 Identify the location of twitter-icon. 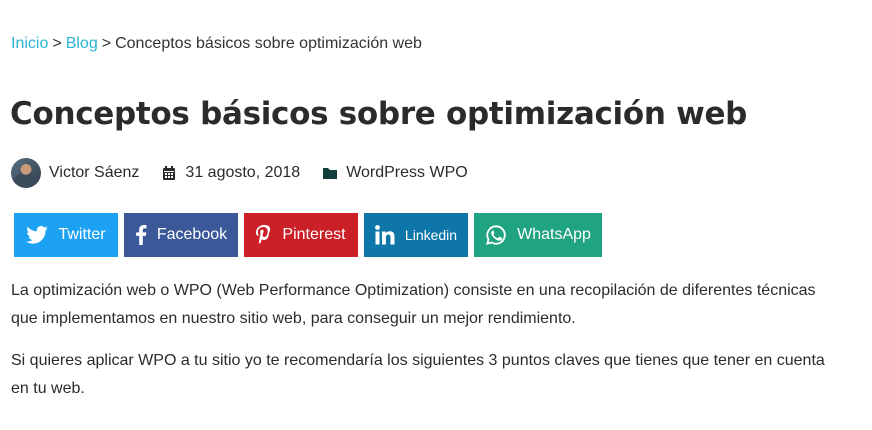
(37, 235).